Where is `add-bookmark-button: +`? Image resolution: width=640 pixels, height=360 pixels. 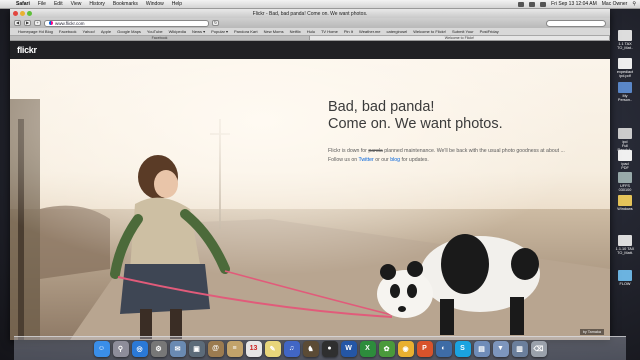
add-bookmark-button: + is located at coordinates (37, 23).